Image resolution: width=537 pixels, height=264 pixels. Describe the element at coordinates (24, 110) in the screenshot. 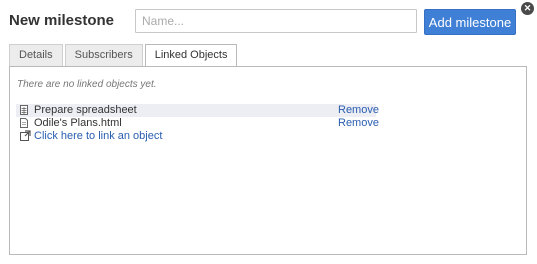

I see `spreadsheet-icon` at that location.